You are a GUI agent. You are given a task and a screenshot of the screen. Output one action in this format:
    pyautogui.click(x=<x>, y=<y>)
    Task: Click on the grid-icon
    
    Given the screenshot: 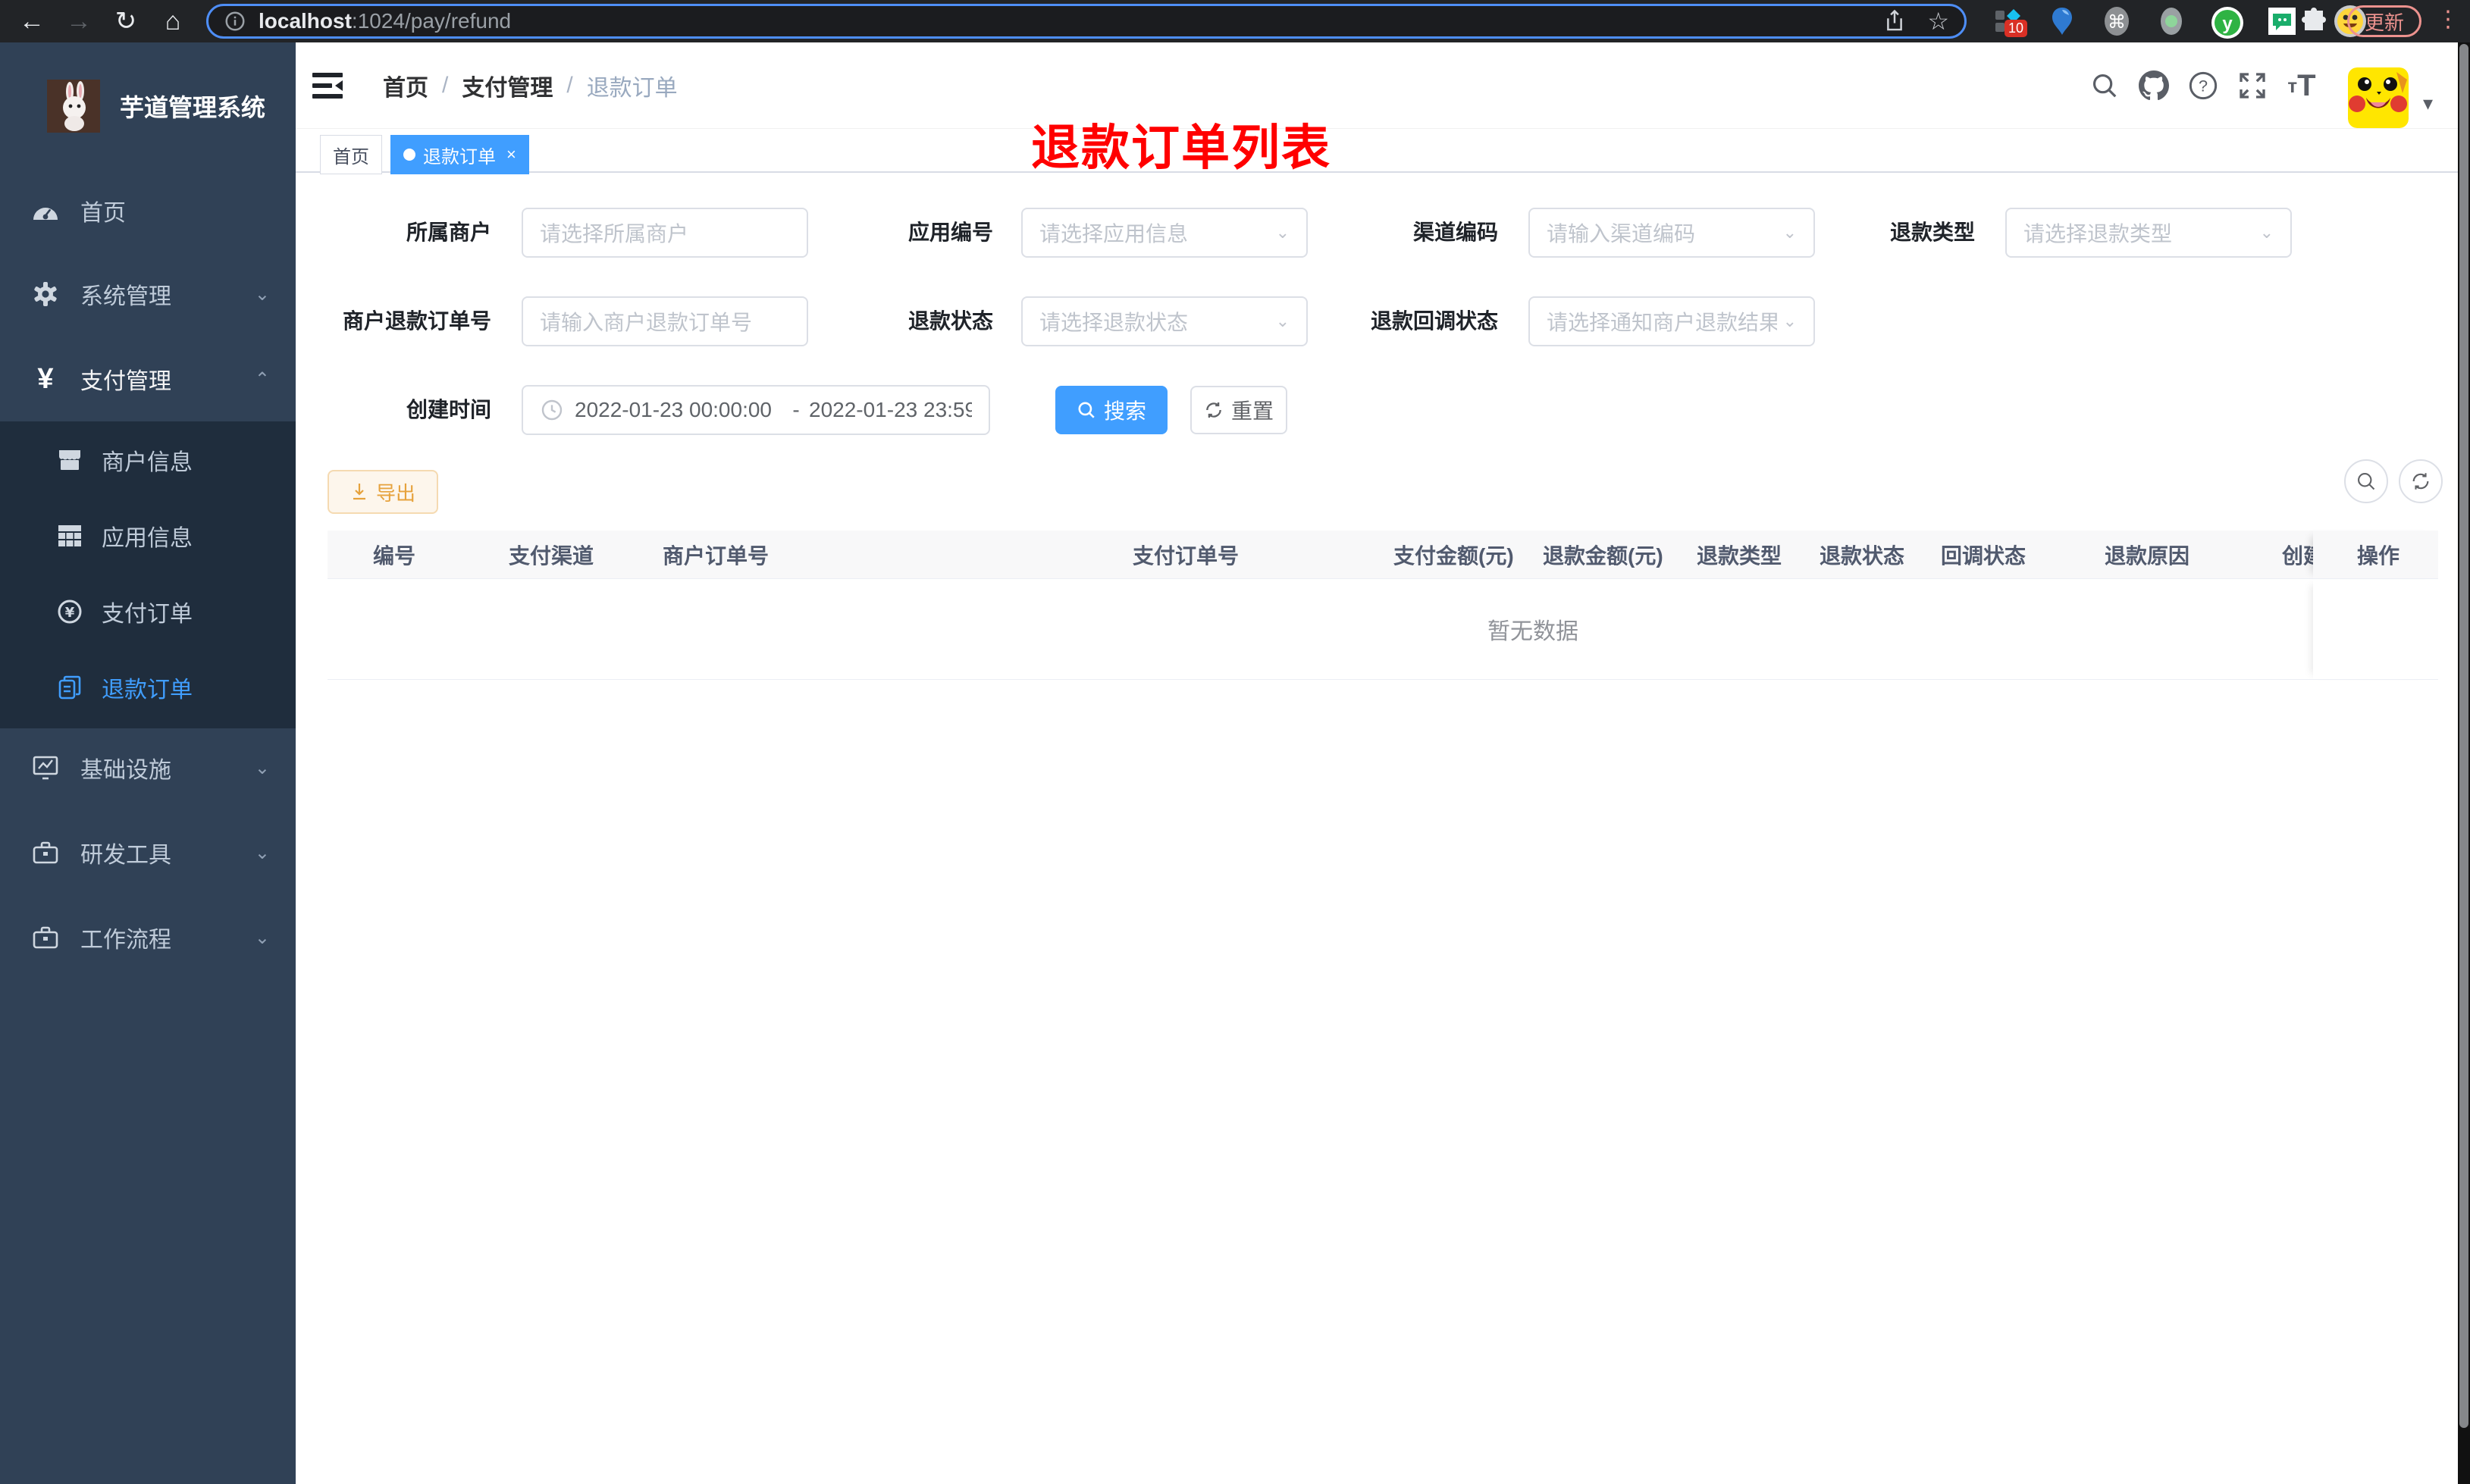 What is the action you would take?
    pyautogui.click(x=69, y=535)
    